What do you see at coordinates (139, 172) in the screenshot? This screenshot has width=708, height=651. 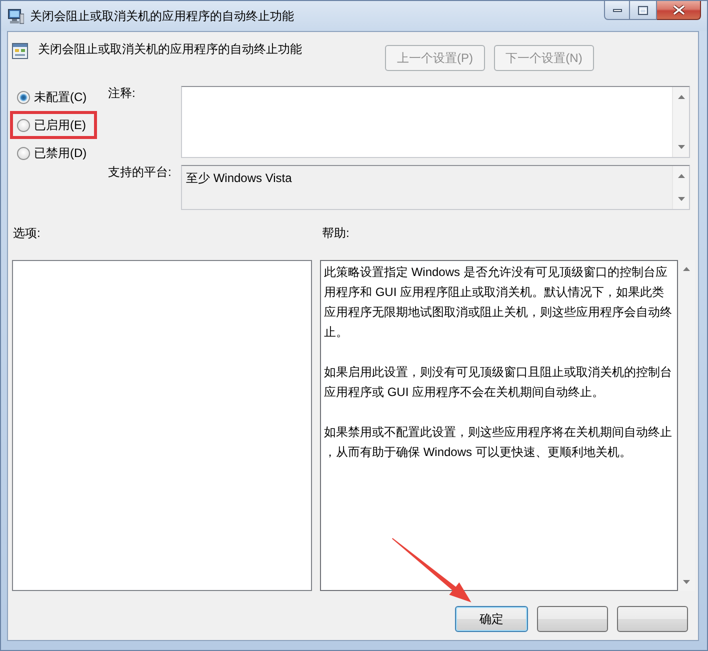 I see `platform-label: 支持的平台:` at bounding box center [139, 172].